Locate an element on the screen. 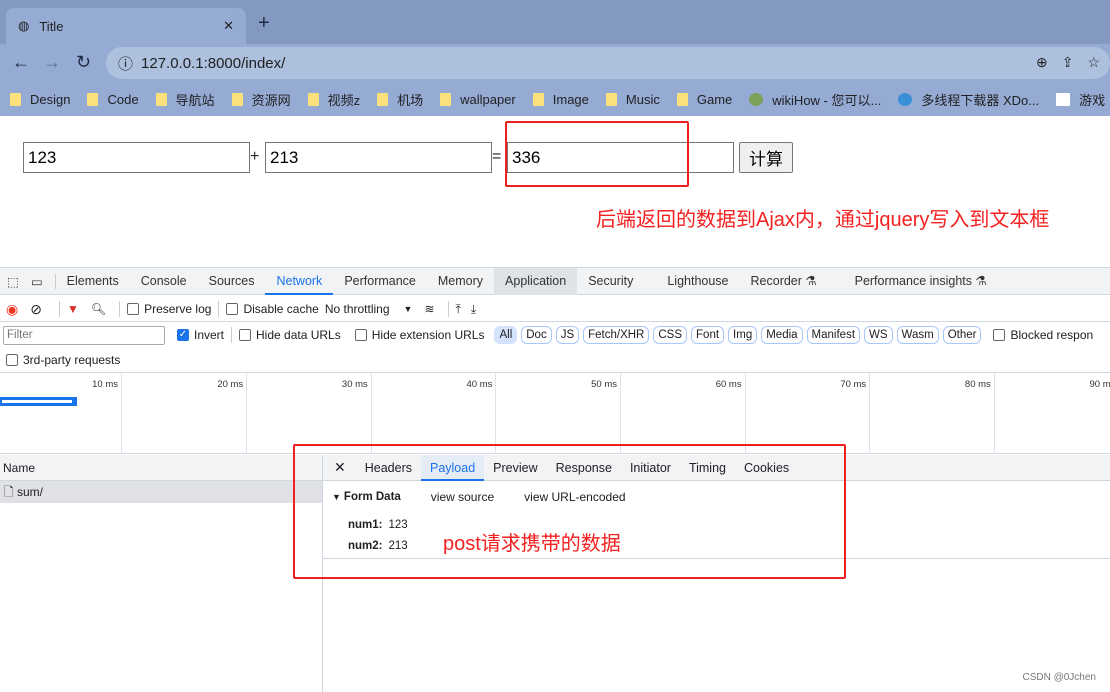 This screenshot has width=1110, height=692. record-icon: ◉ is located at coordinates (12, 309).